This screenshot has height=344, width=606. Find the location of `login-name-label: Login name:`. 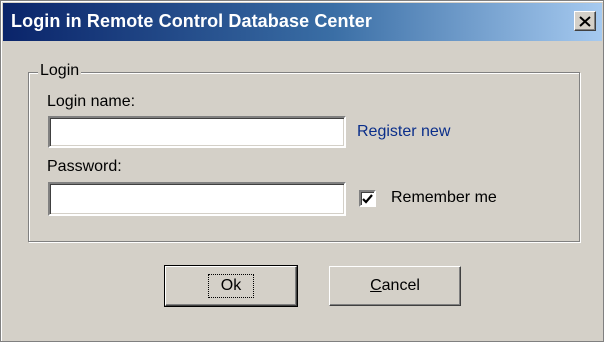

login-name-label: Login name: is located at coordinates (91, 101).